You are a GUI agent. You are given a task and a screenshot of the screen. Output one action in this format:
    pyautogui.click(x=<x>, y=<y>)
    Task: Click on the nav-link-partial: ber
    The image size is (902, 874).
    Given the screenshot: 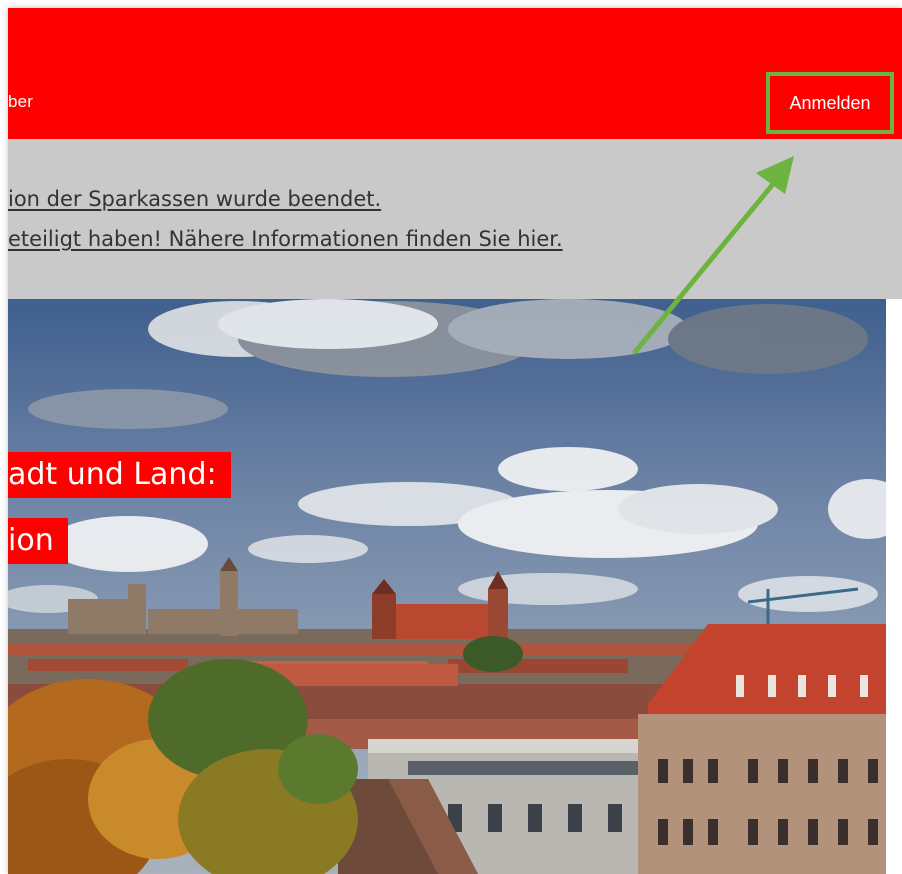 What is the action you would take?
    pyautogui.click(x=20, y=102)
    